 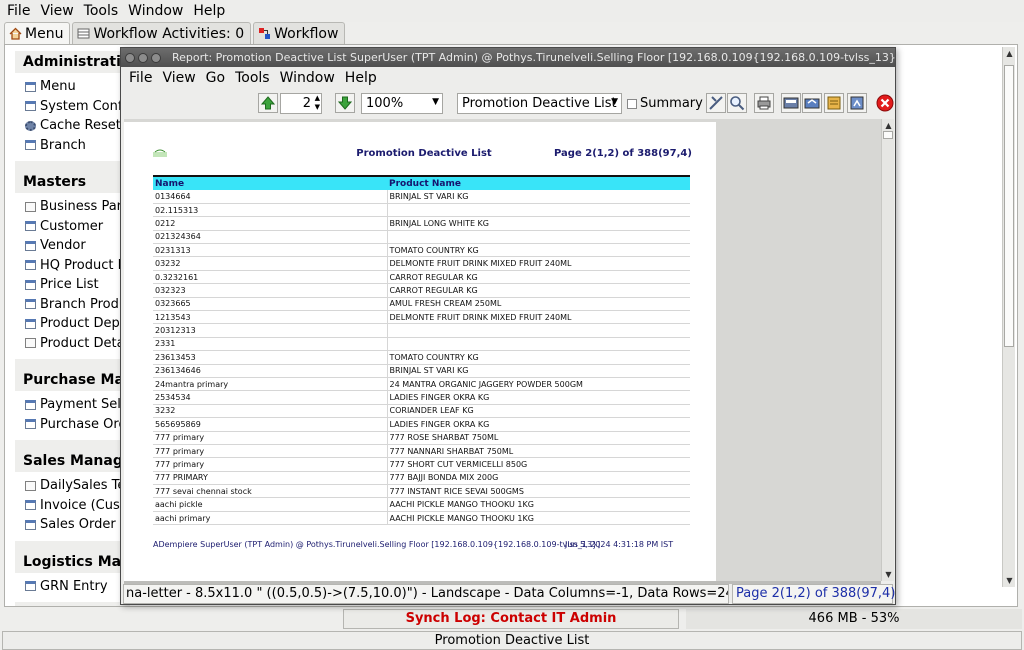 What do you see at coordinates (421, 223) in the screenshot?
I see `table-row: 0212 BRINJAL LONG WHITE KG` at bounding box center [421, 223].